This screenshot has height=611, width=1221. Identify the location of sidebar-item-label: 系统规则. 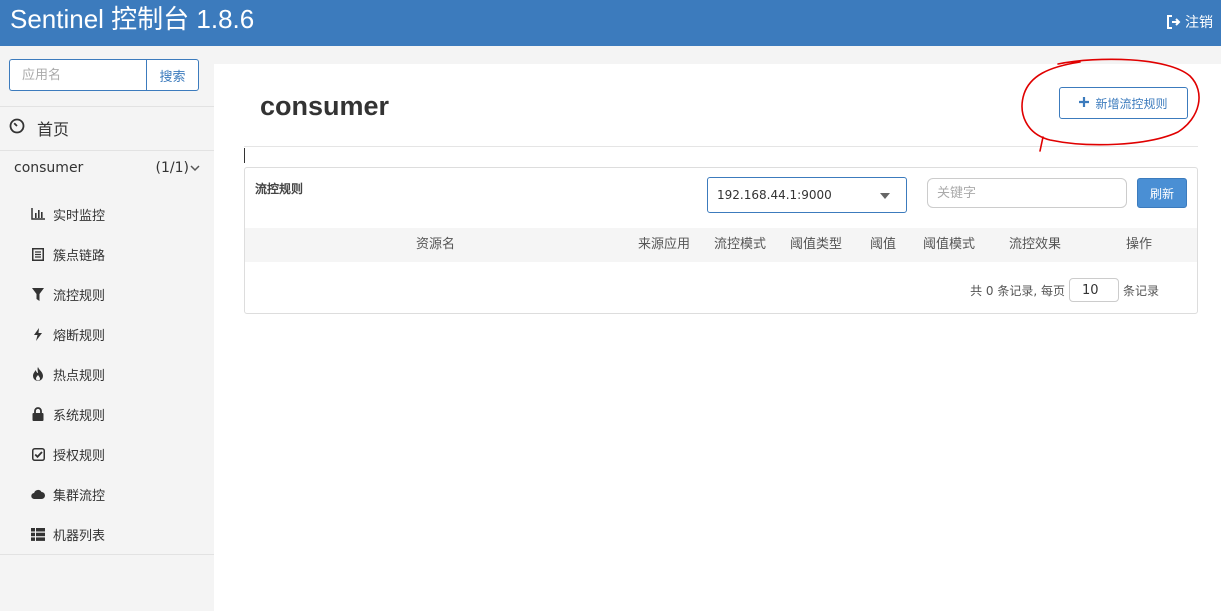
(79, 416).